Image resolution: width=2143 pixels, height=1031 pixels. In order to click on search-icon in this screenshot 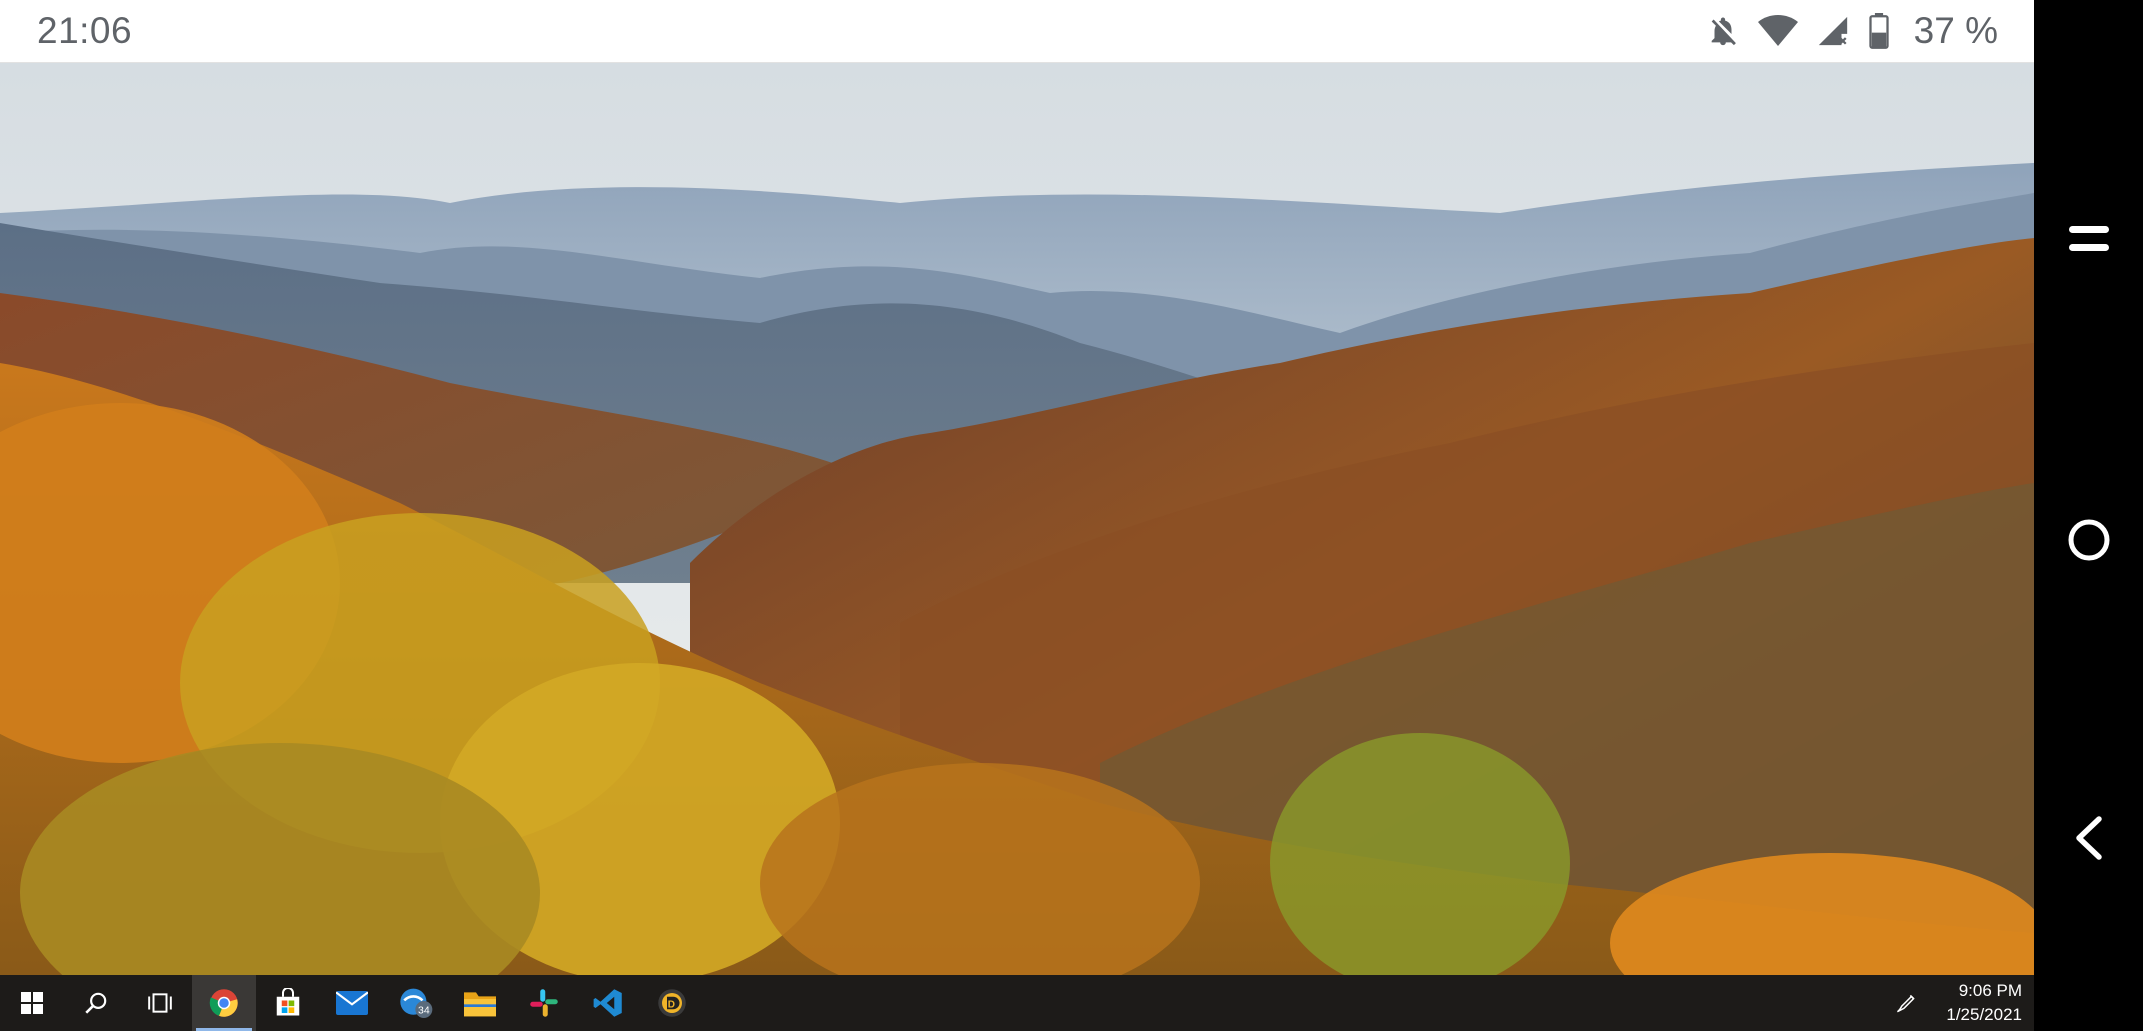, I will do `click(96, 1003)`.